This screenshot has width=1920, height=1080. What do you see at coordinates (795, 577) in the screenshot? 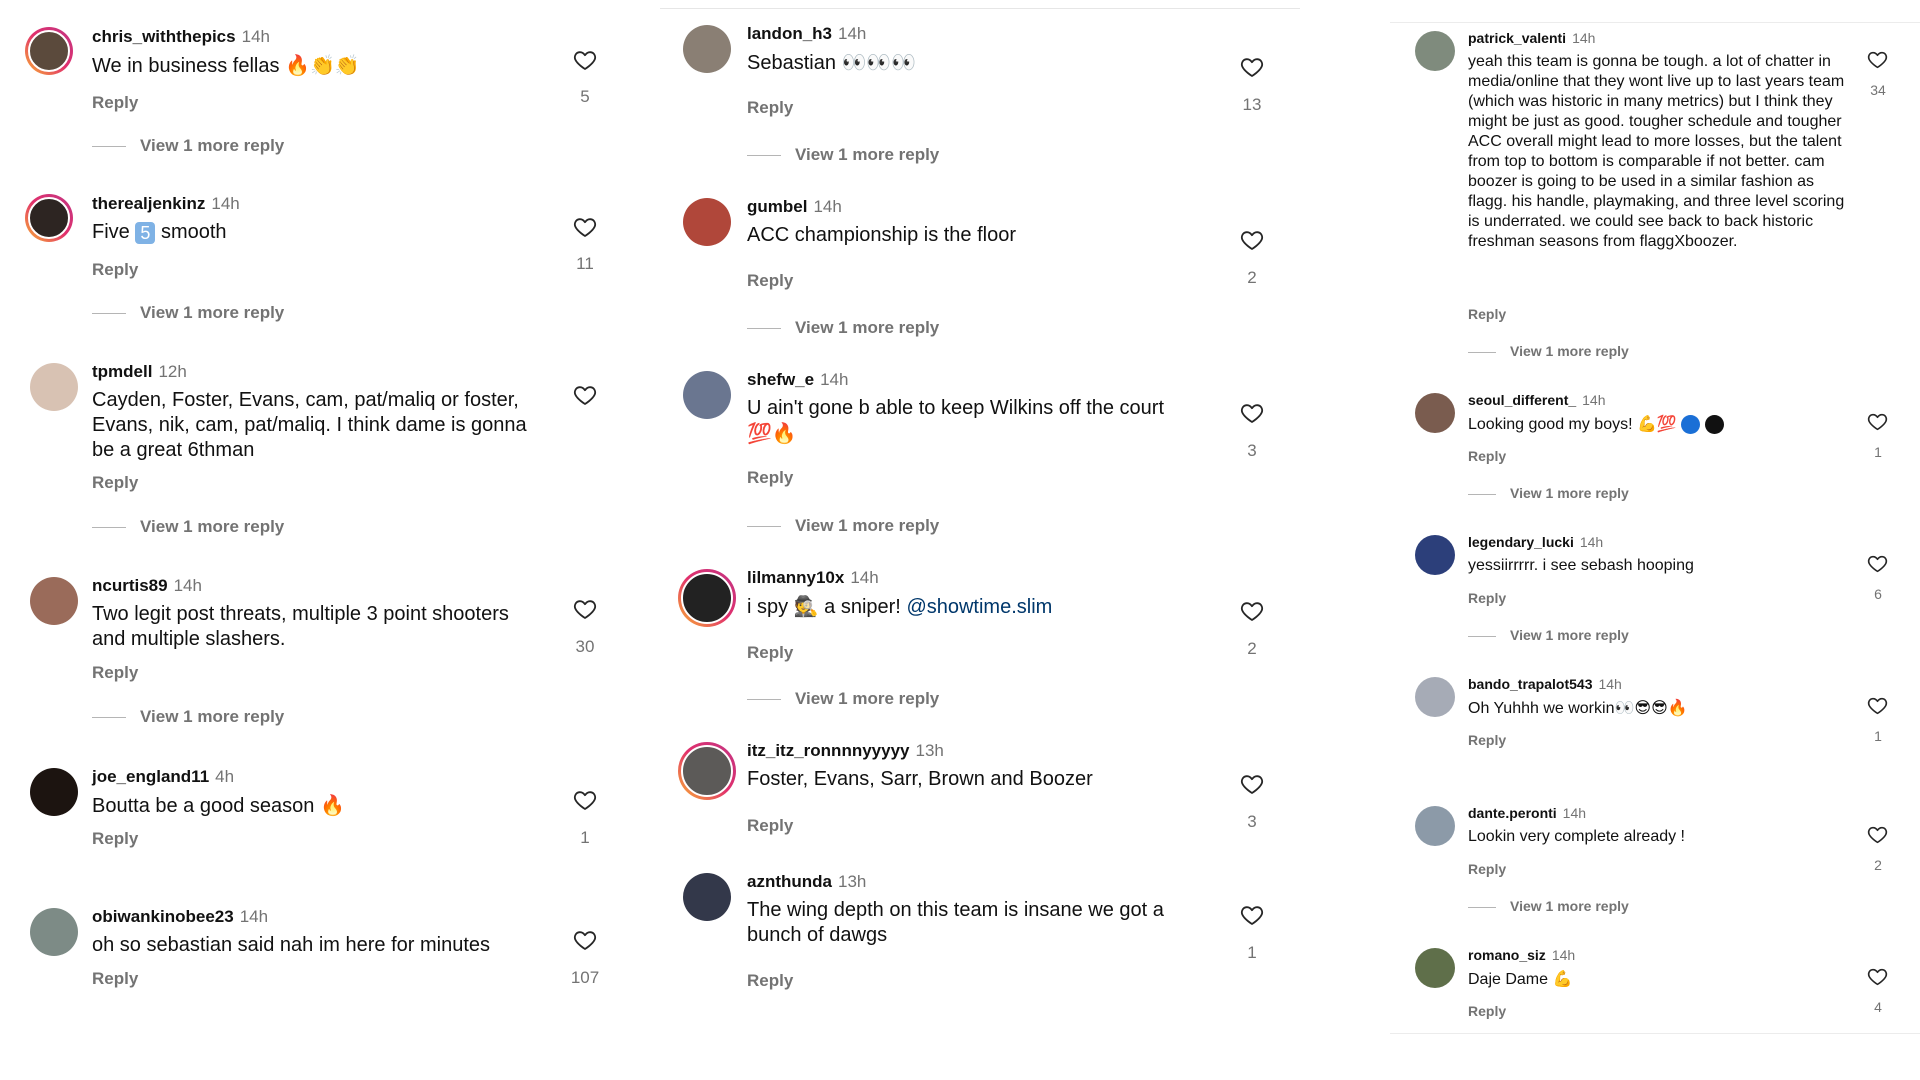
I see `comment-username: lilmanny10x` at bounding box center [795, 577].